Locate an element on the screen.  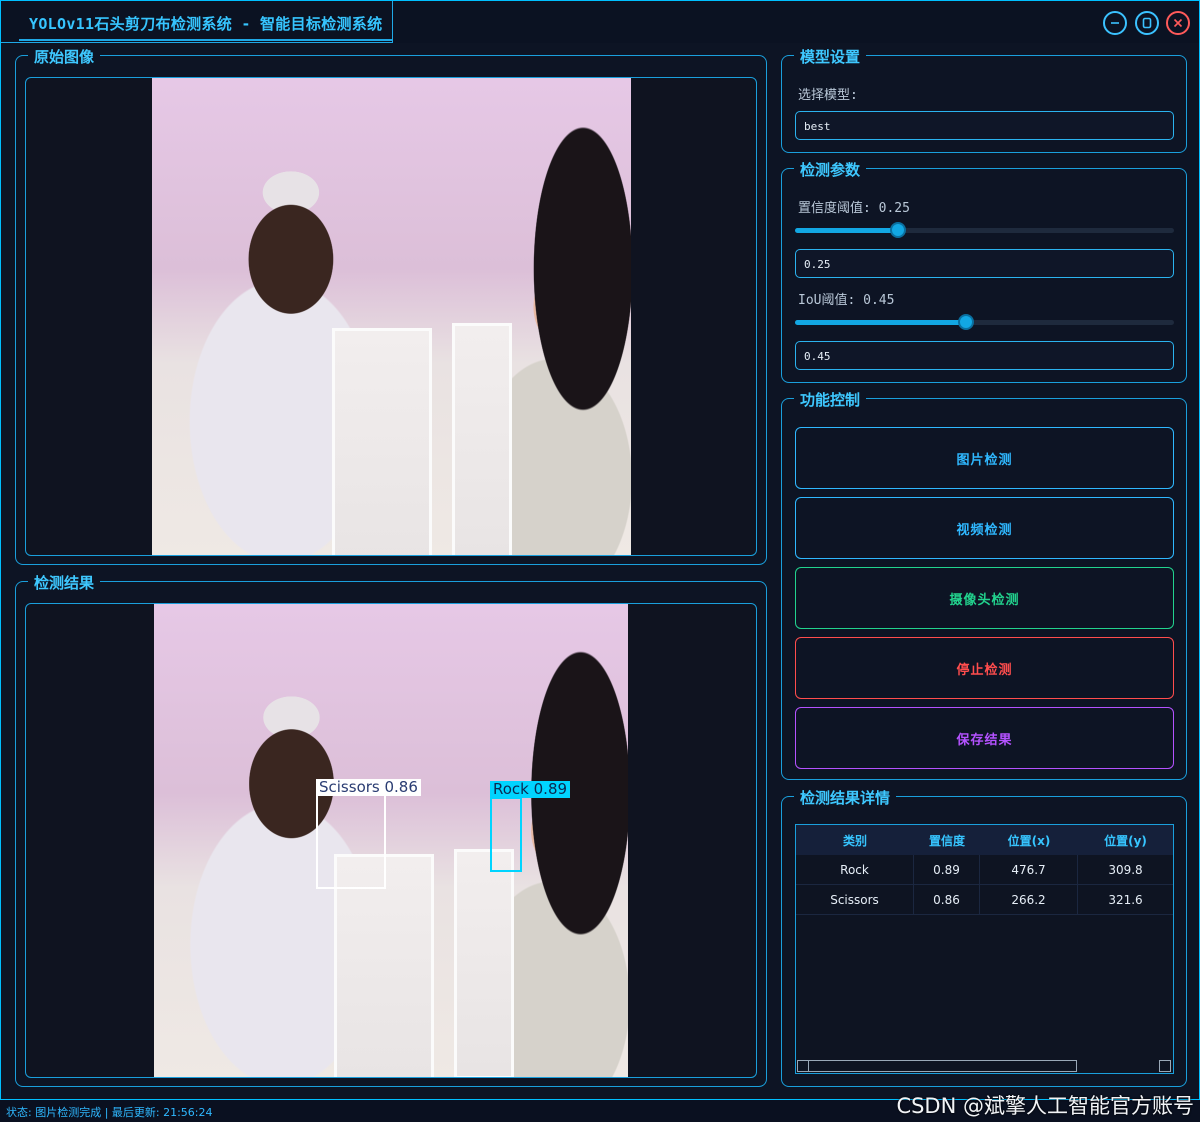
detection-params-title: 检测参数 is located at coordinates (830, 169).